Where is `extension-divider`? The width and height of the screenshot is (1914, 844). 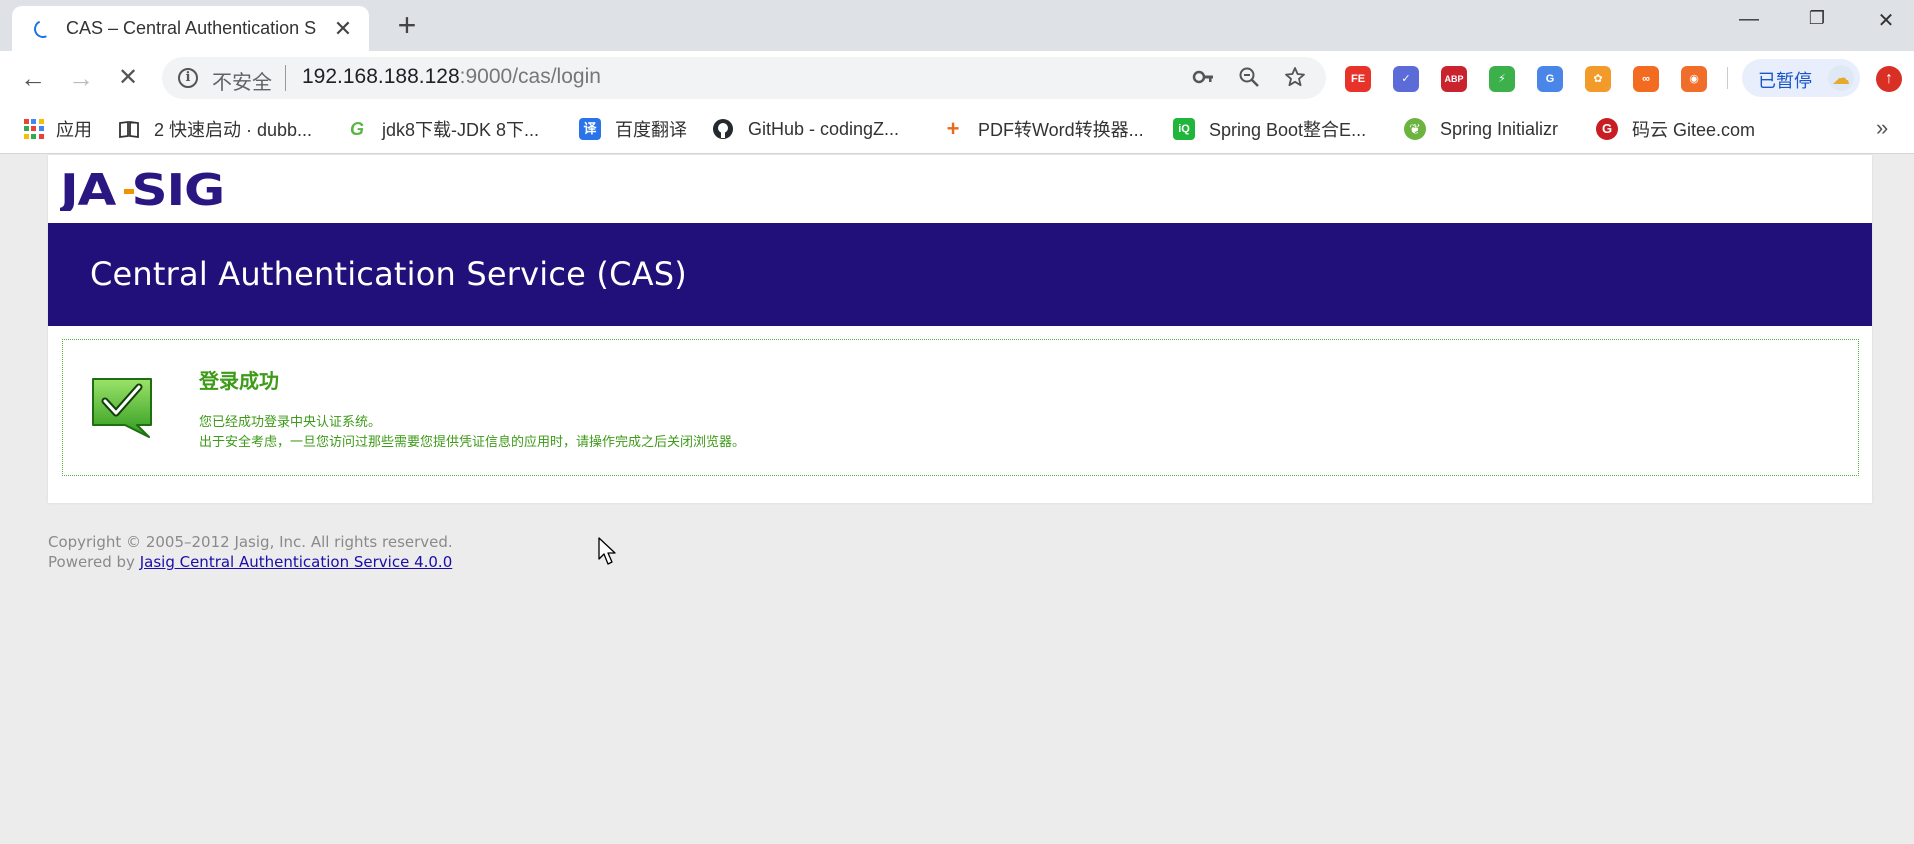 extension-divider is located at coordinates (1727, 78).